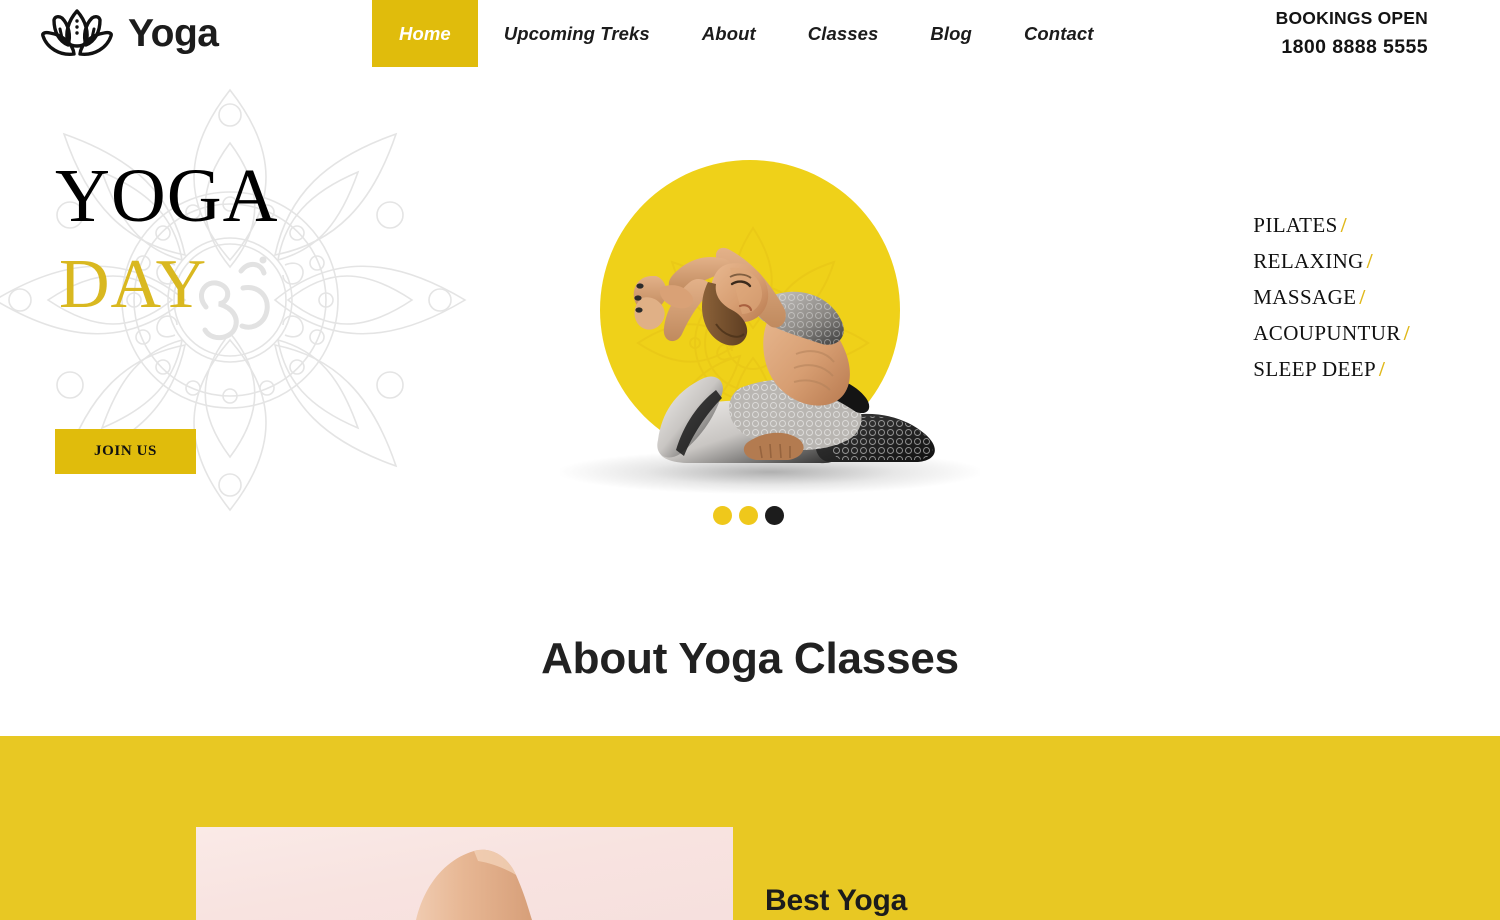  Describe the element at coordinates (843, 33) in the screenshot. I see `nav-item-classes: Classes` at that location.